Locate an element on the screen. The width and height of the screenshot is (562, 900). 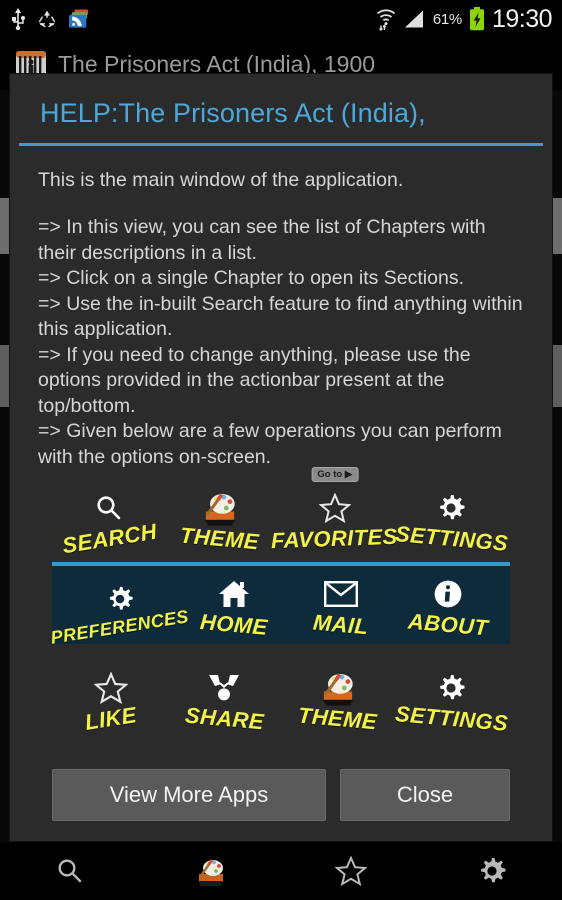
help-row-bottom-actions: LIKE SHARE THEME SETTINGS is located at coordinates (281, 699).